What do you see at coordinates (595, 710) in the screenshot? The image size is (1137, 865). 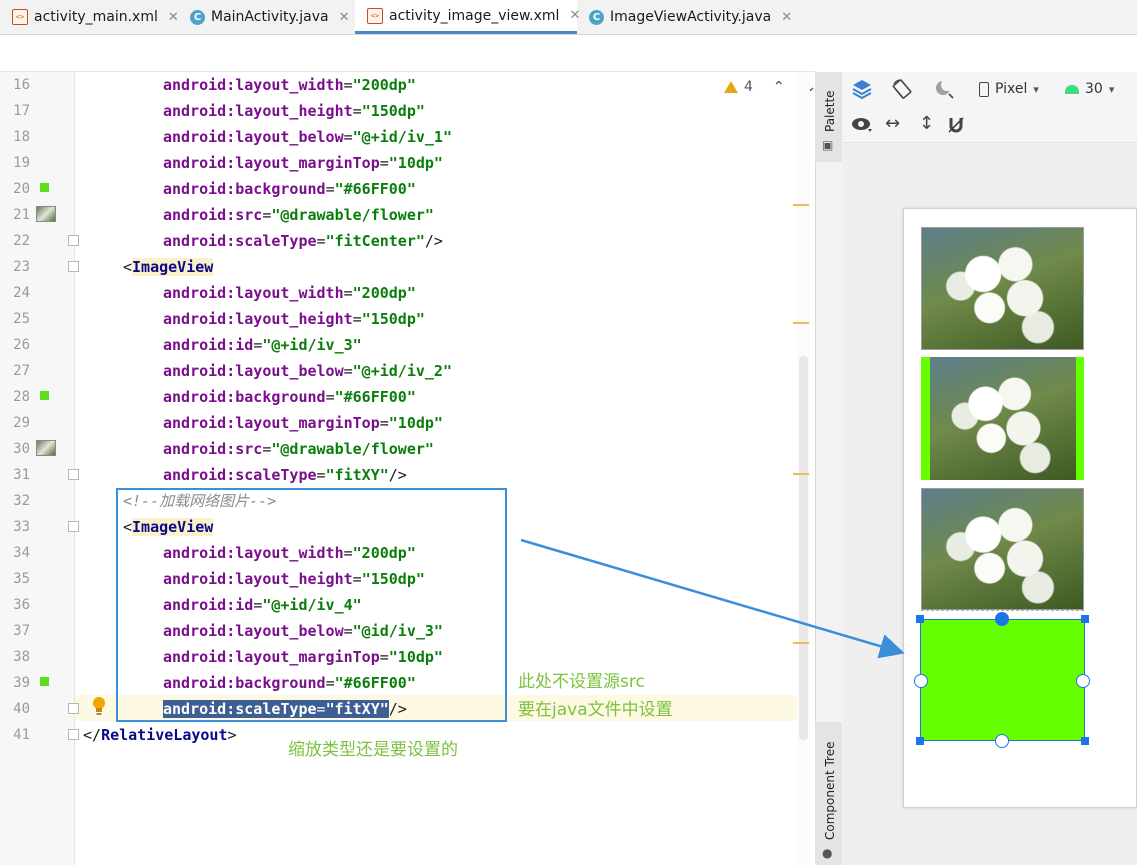 I see `annotation-note-java: 要在java文件中设置` at bounding box center [595, 710].